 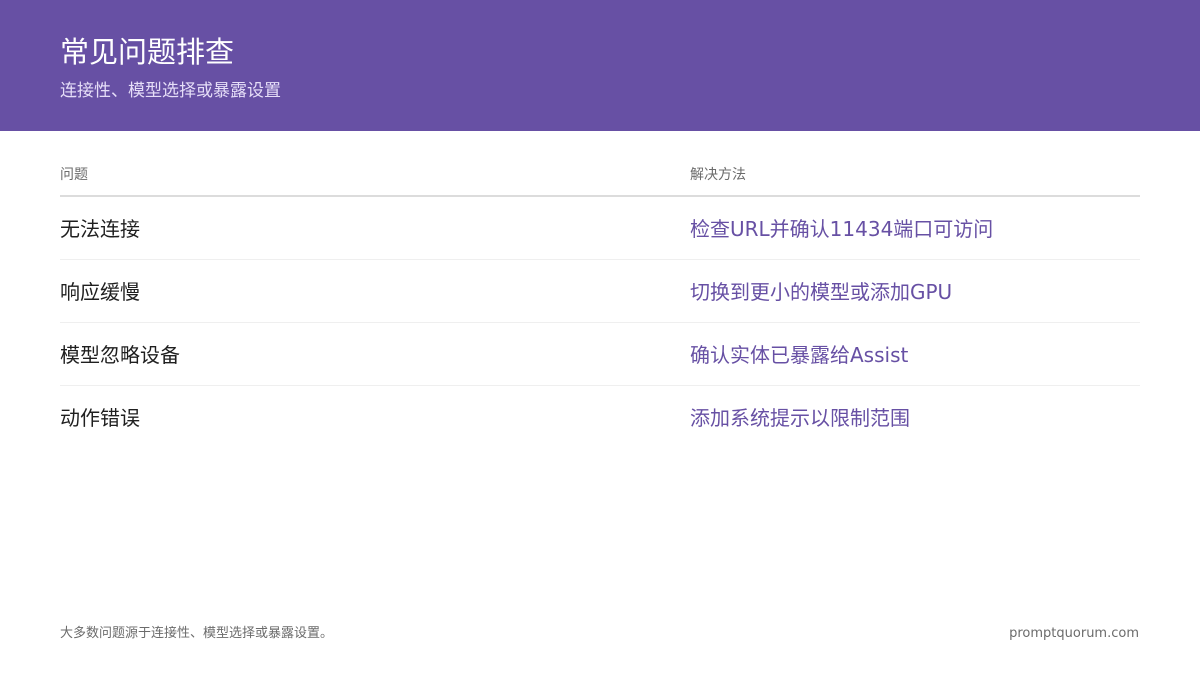 I want to click on footer-note: 大多数问题源于连接性、模型选择或暴露设置。, so click(x=197, y=633).